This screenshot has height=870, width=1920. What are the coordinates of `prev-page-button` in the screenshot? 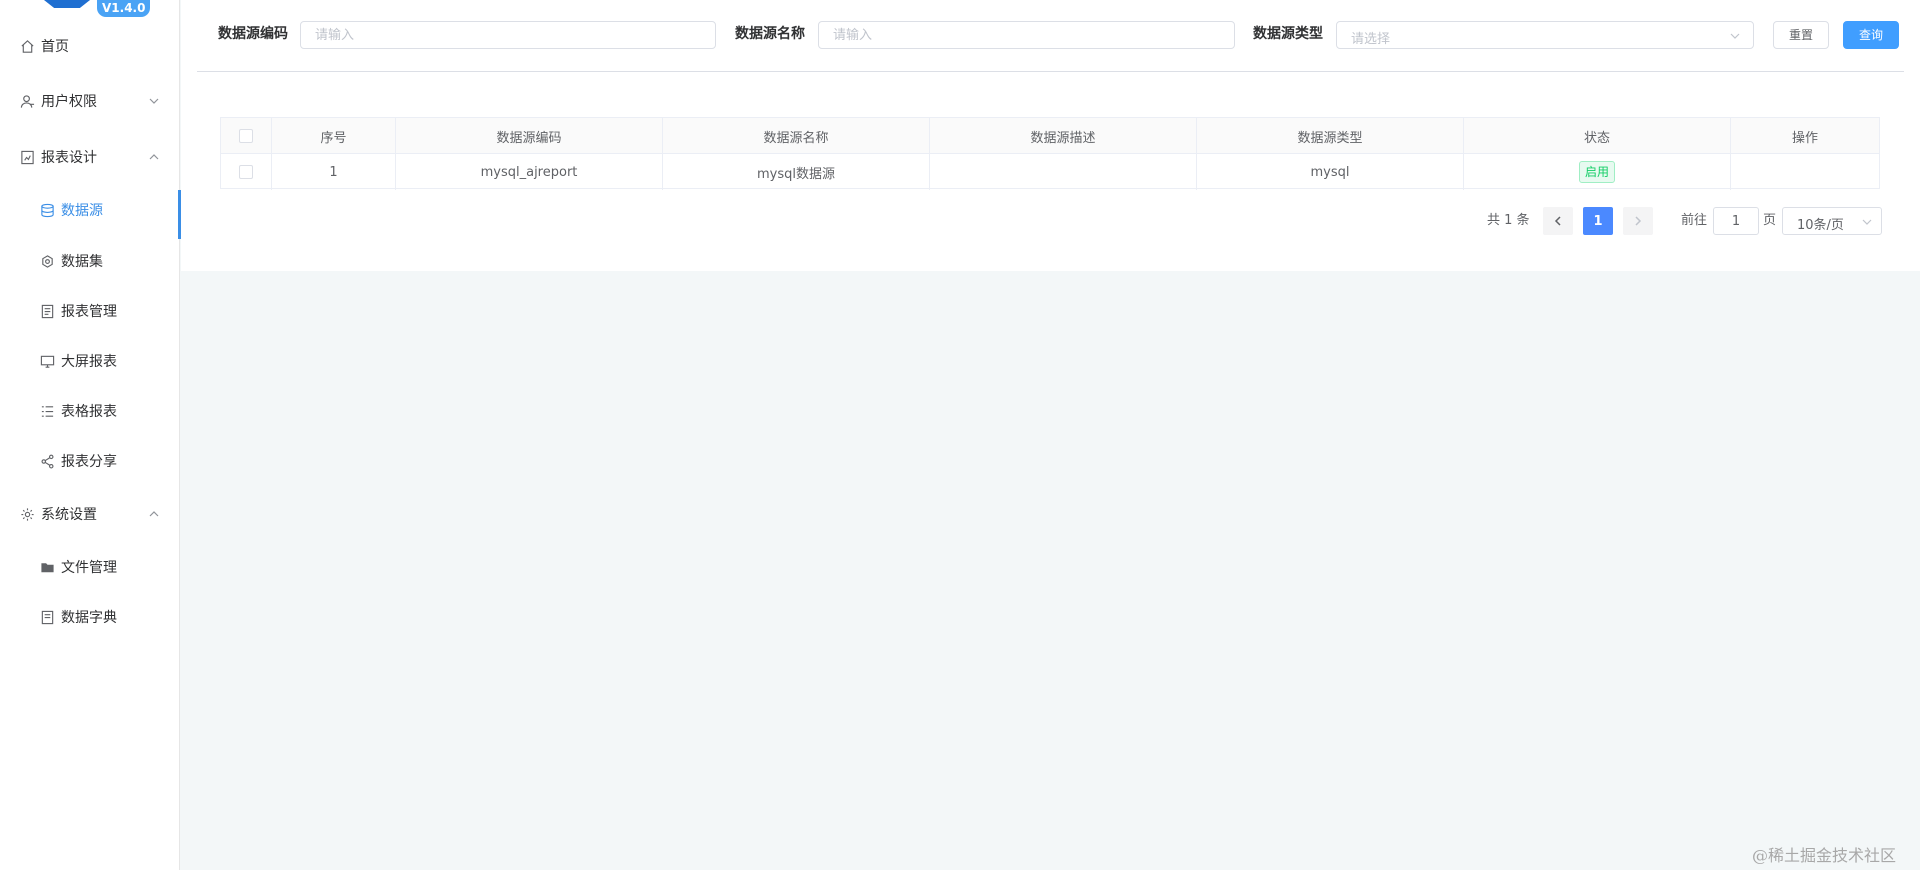 It's located at (1558, 221).